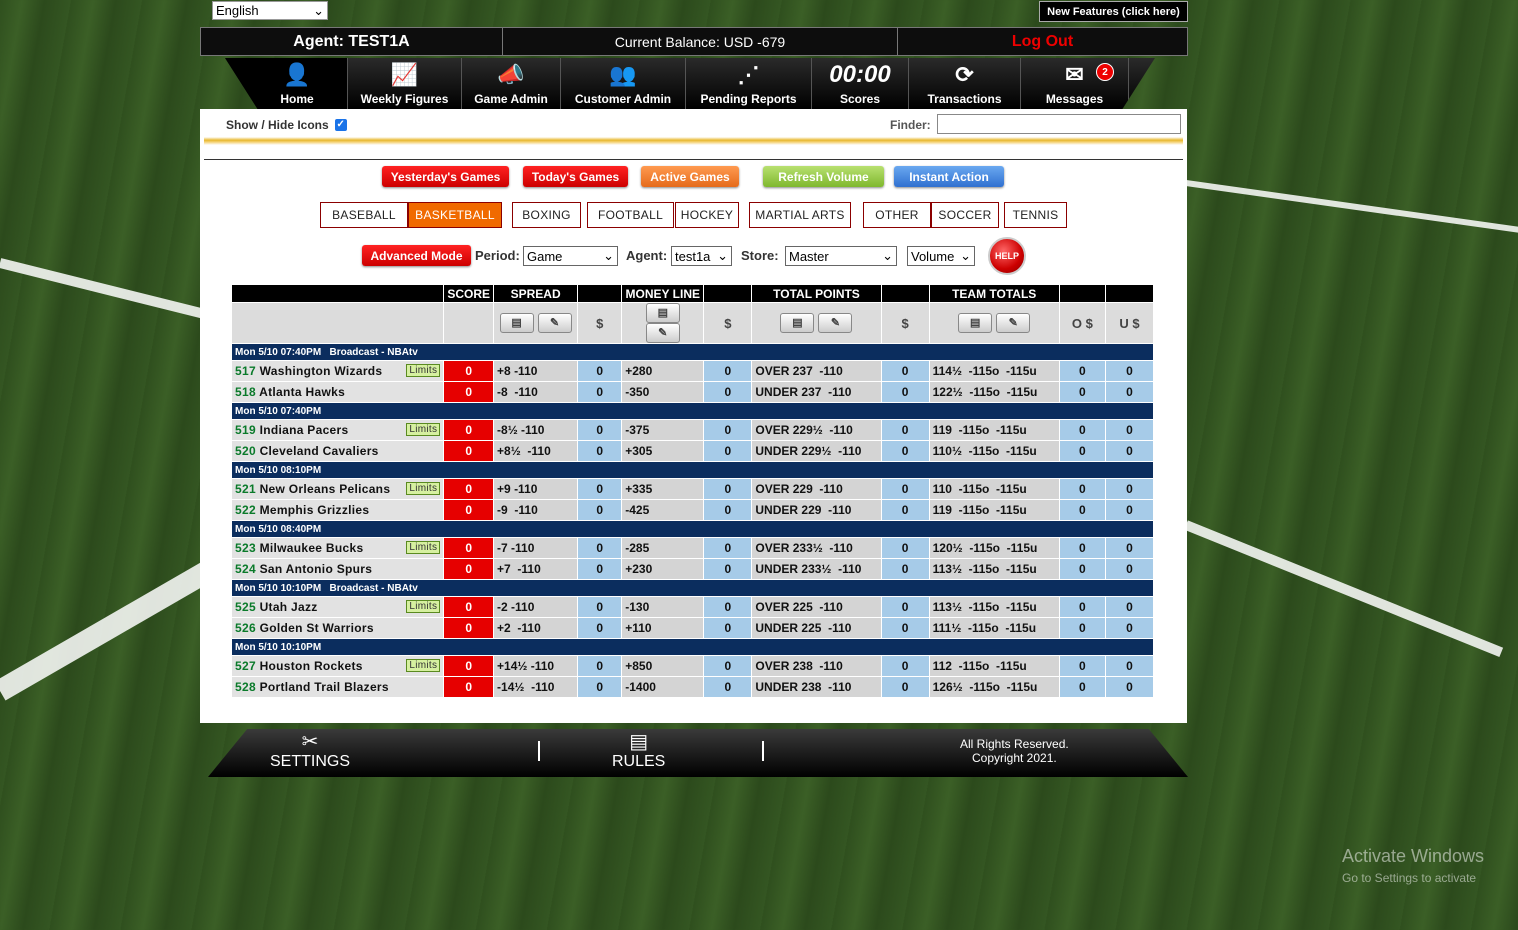 The height and width of the screenshot is (930, 1518). I want to click on total-points-cell: OVER 238 -110, so click(816, 666).